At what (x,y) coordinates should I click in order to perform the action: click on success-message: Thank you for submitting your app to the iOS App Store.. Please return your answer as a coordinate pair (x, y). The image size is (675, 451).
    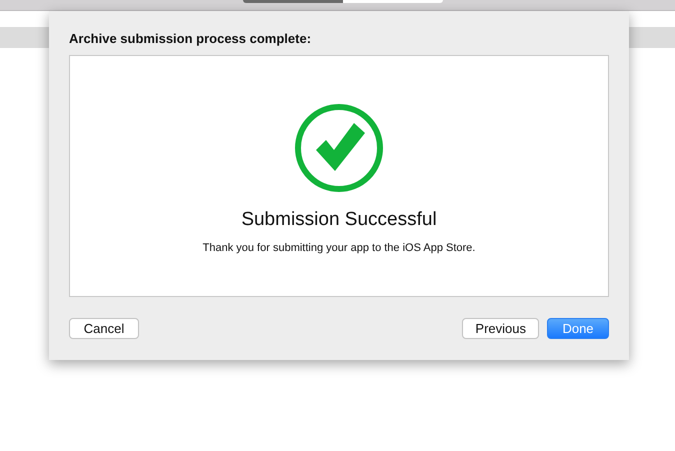
    Looking at the image, I should click on (339, 248).